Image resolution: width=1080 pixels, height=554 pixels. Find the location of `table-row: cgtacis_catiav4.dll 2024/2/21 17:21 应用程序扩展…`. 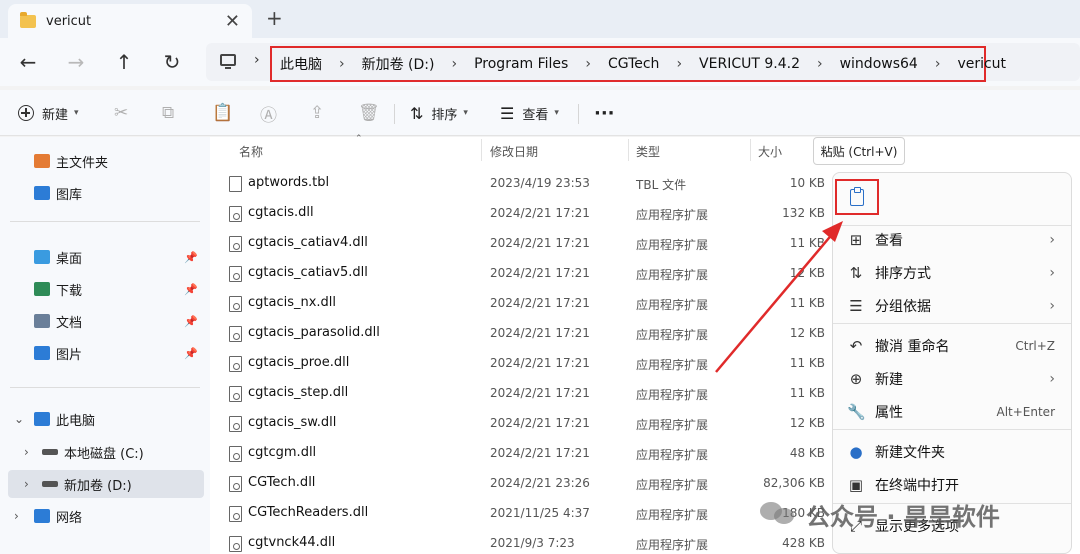

table-row: cgtacis_catiav4.dll 2024/2/21 17:21 应用程序扩展… is located at coordinates (530, 244).